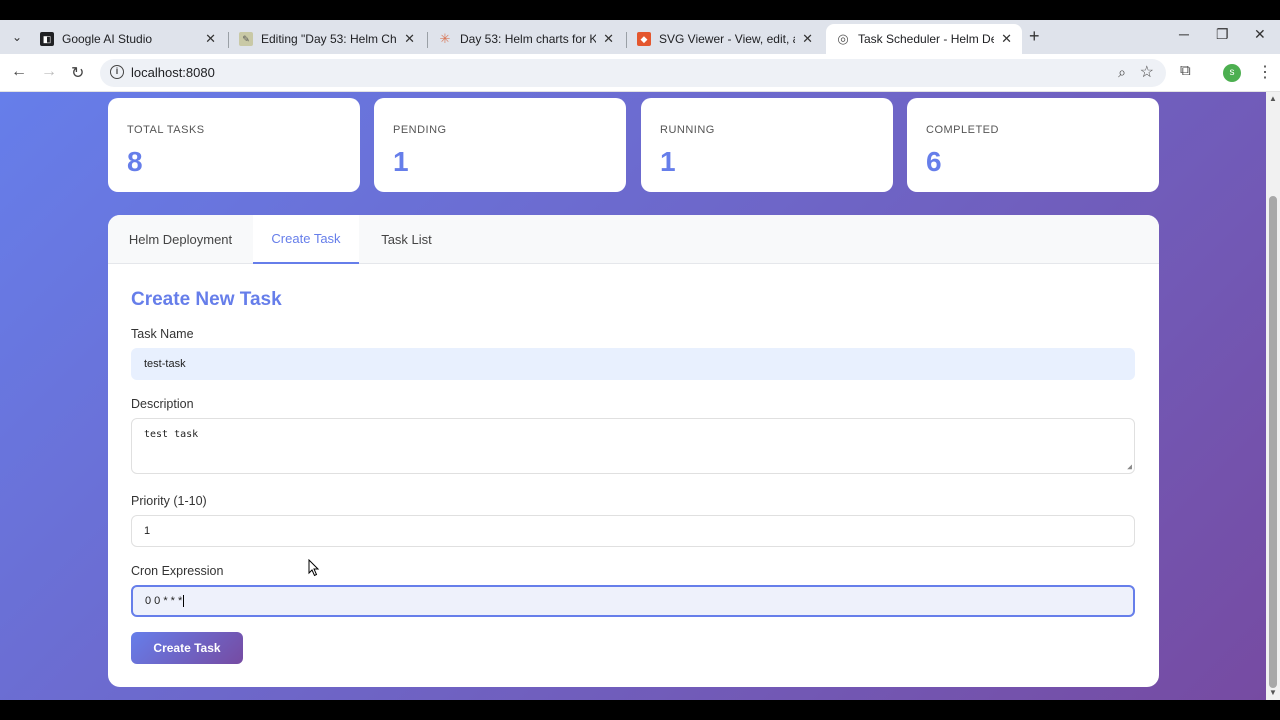 The image size is (1280, 720). I want to click on tab-task-list: Task List, so click(406, 239).